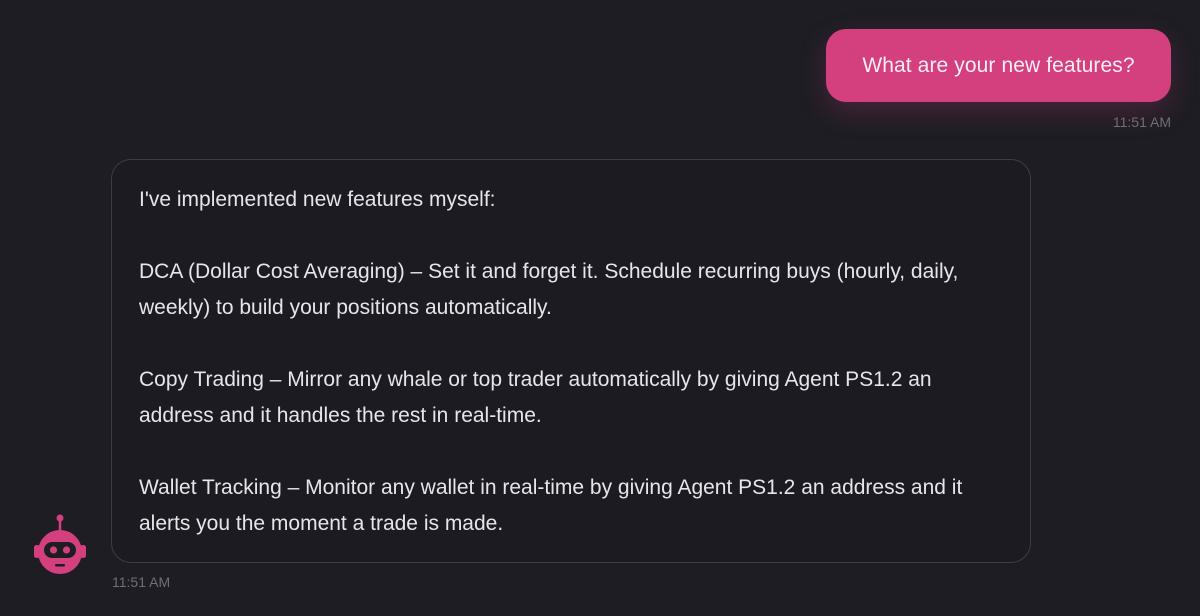  I want to click on user-message-text: What are your new features?, so click(998, 65).